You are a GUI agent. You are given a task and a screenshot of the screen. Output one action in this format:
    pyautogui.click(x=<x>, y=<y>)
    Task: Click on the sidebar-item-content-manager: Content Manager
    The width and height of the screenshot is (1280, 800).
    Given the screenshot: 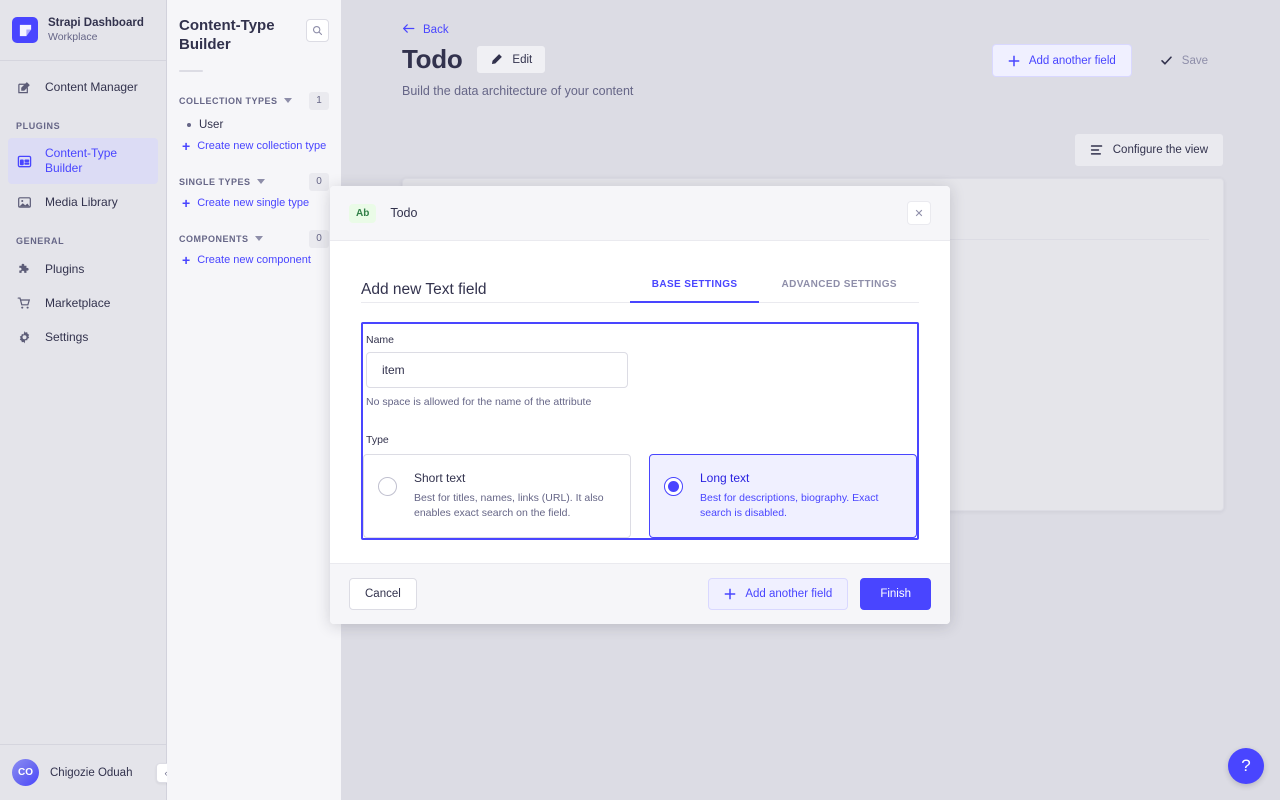 What is the action you would take?
    pyautogui.click(x=83, y=87)
    